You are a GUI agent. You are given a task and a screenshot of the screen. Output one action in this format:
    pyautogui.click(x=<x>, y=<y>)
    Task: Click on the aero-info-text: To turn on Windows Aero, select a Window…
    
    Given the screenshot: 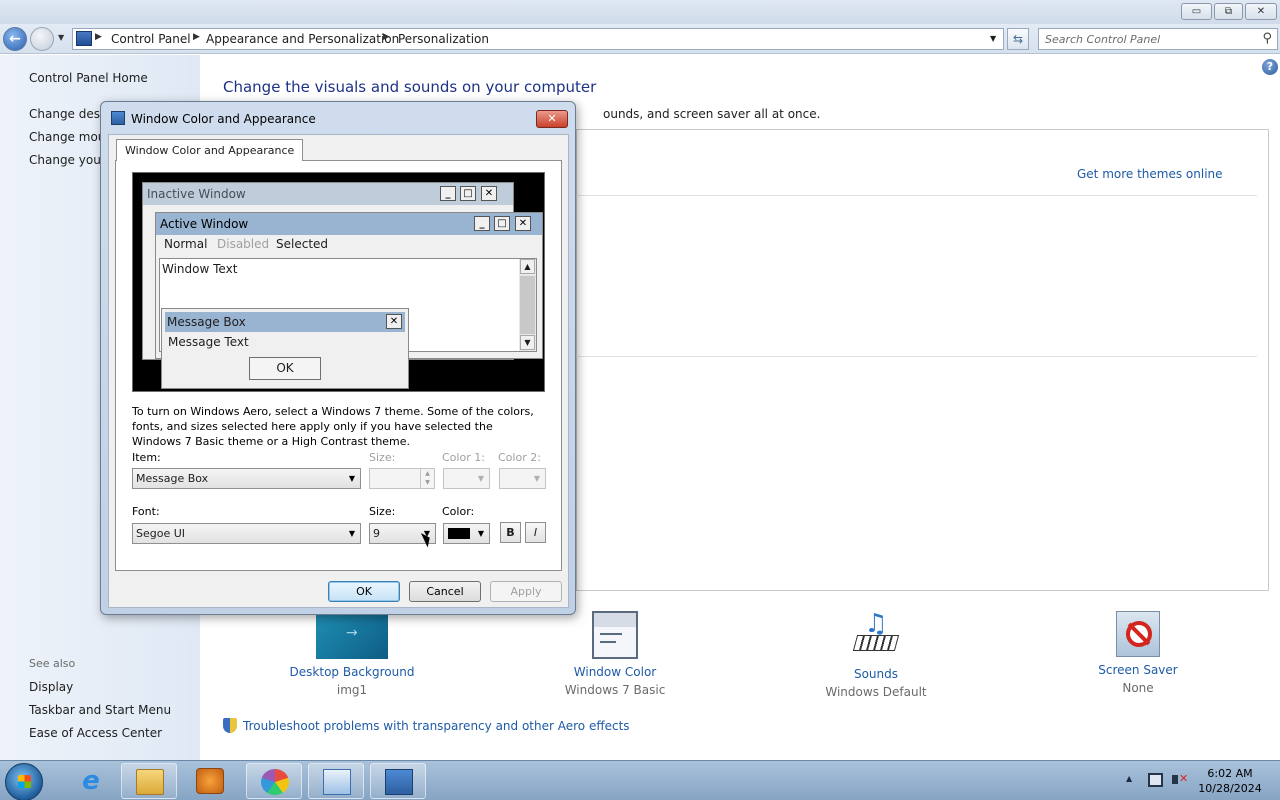 What is the action you would take?
    pyautogui.click(x=333, y=426)
    